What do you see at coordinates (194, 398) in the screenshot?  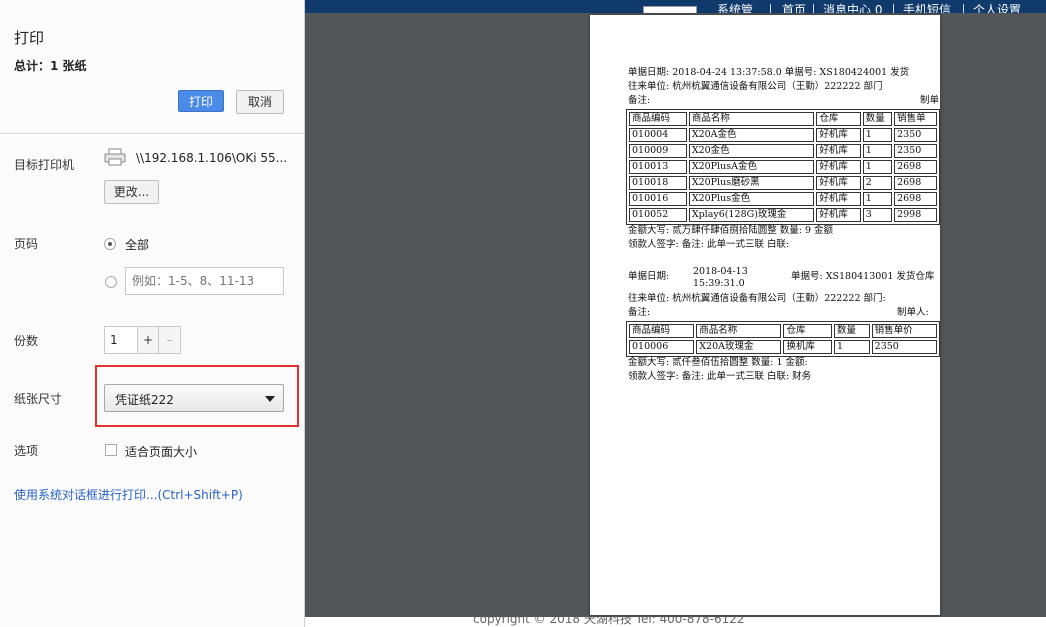 I see `paper-size-select: 凭证纸222` at bounding box center [194, 398].